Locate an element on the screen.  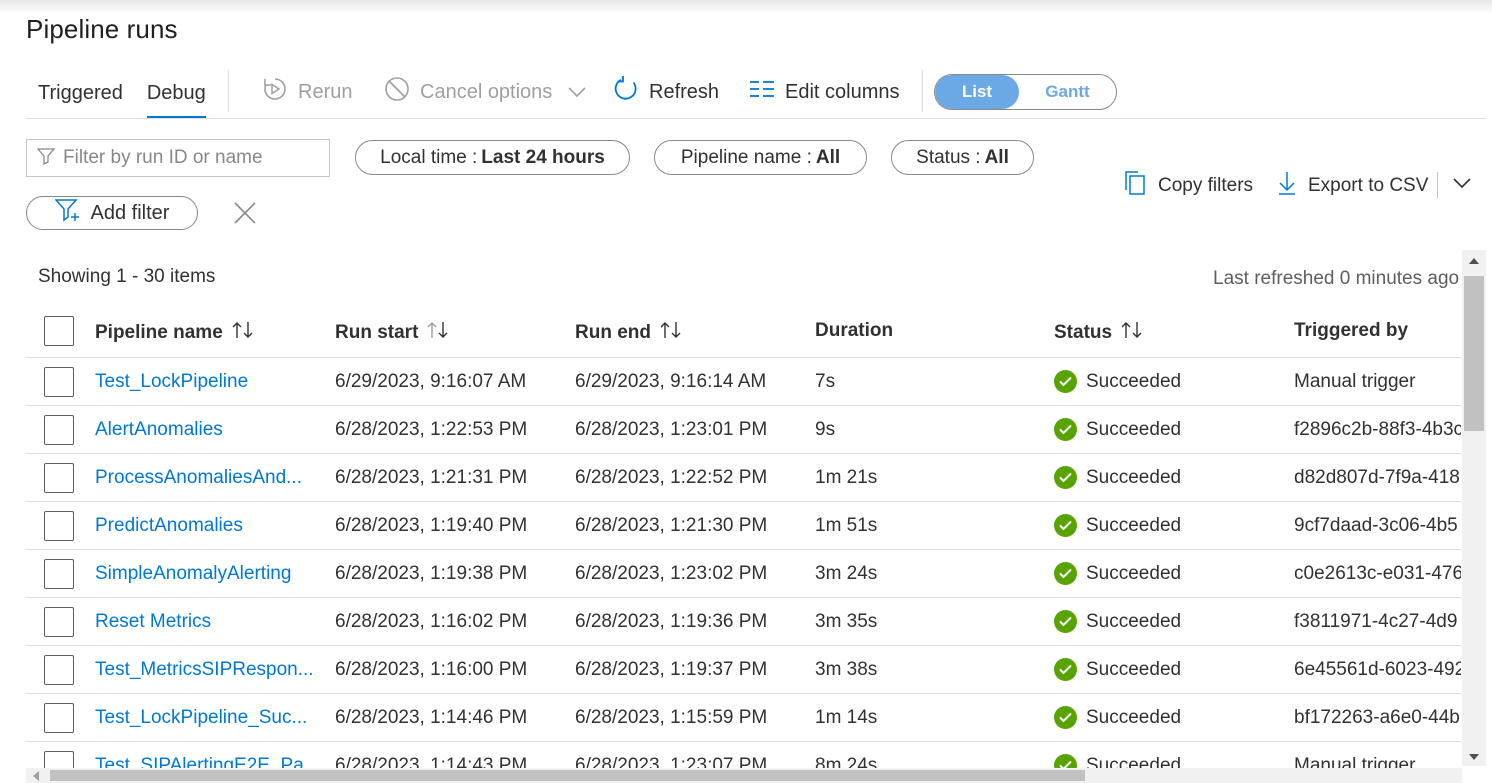
add-filter-button: Add filter is located at coordinates (112, 213).